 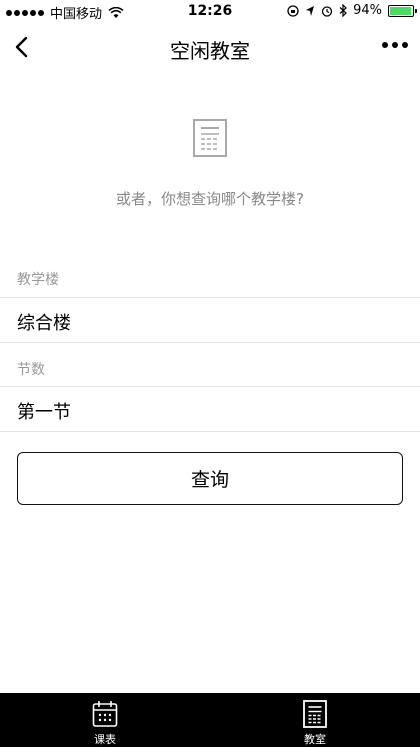 I want to click on status-bar: 中国移动 12:26 94%, so click(x=210, y=11).